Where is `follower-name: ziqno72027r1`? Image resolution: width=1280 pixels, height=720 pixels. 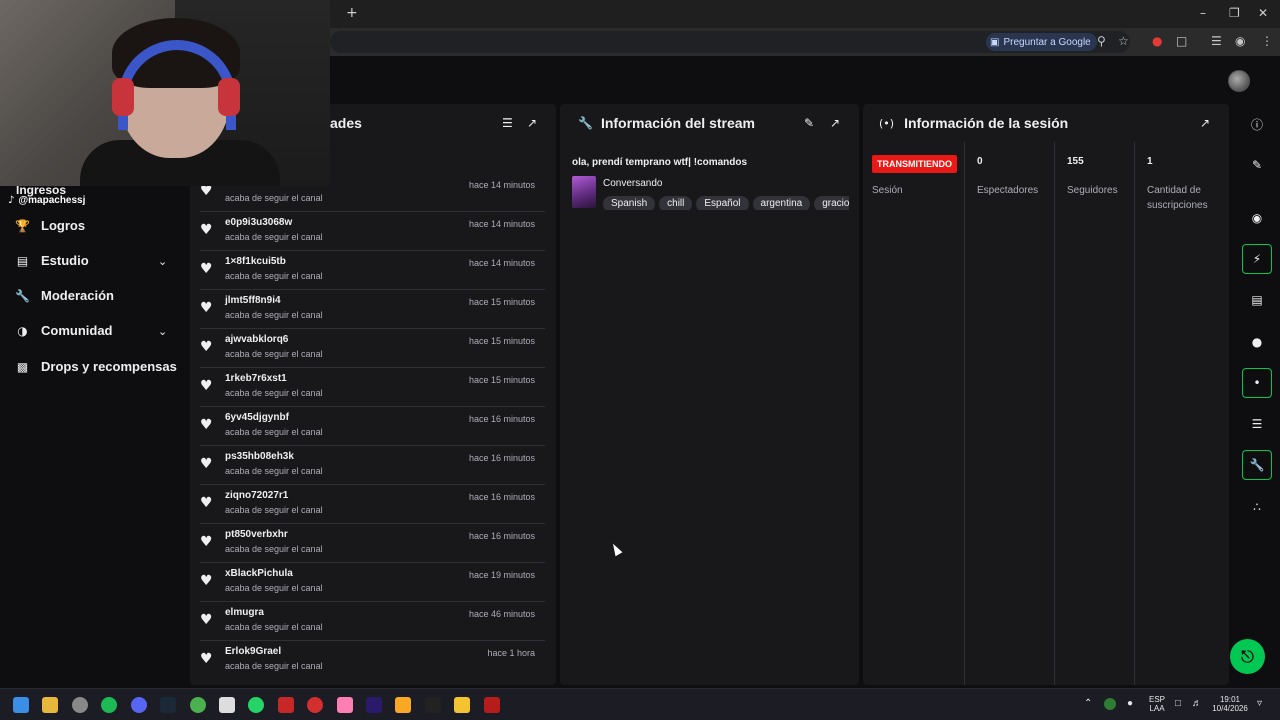 follower-name: ziqno72027r1 is located at coordinates (256, 495).